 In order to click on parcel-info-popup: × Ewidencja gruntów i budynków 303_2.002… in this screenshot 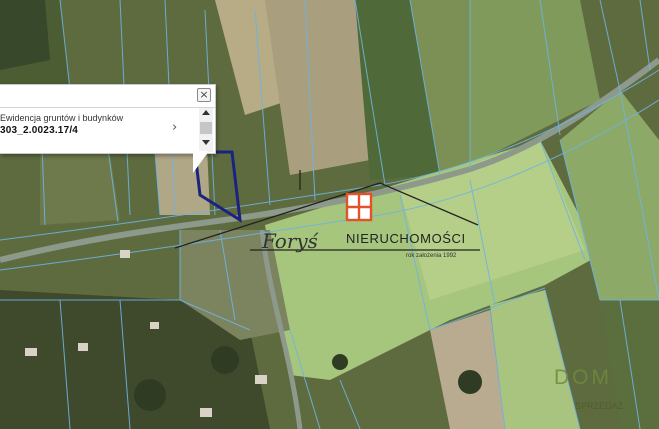, I will do `click(108, 119)`.